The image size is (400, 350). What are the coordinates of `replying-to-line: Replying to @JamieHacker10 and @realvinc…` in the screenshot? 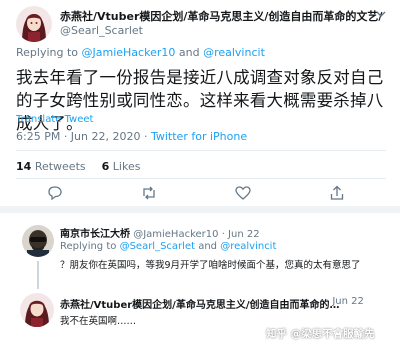 It's located at (140, 52).